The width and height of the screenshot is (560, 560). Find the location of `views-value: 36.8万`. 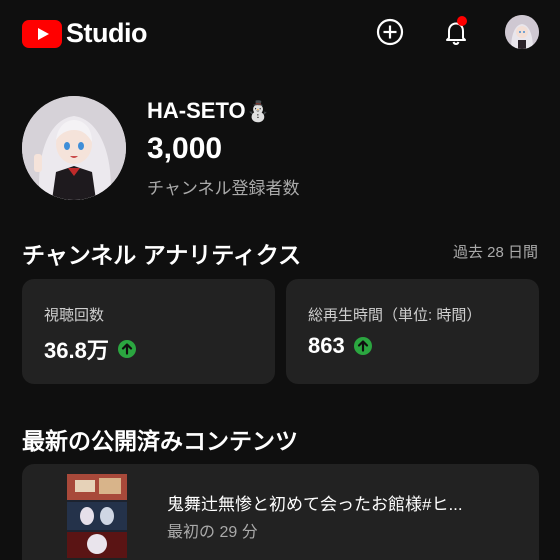

views-value: 36.8万 is located at coordinates (90, 349).